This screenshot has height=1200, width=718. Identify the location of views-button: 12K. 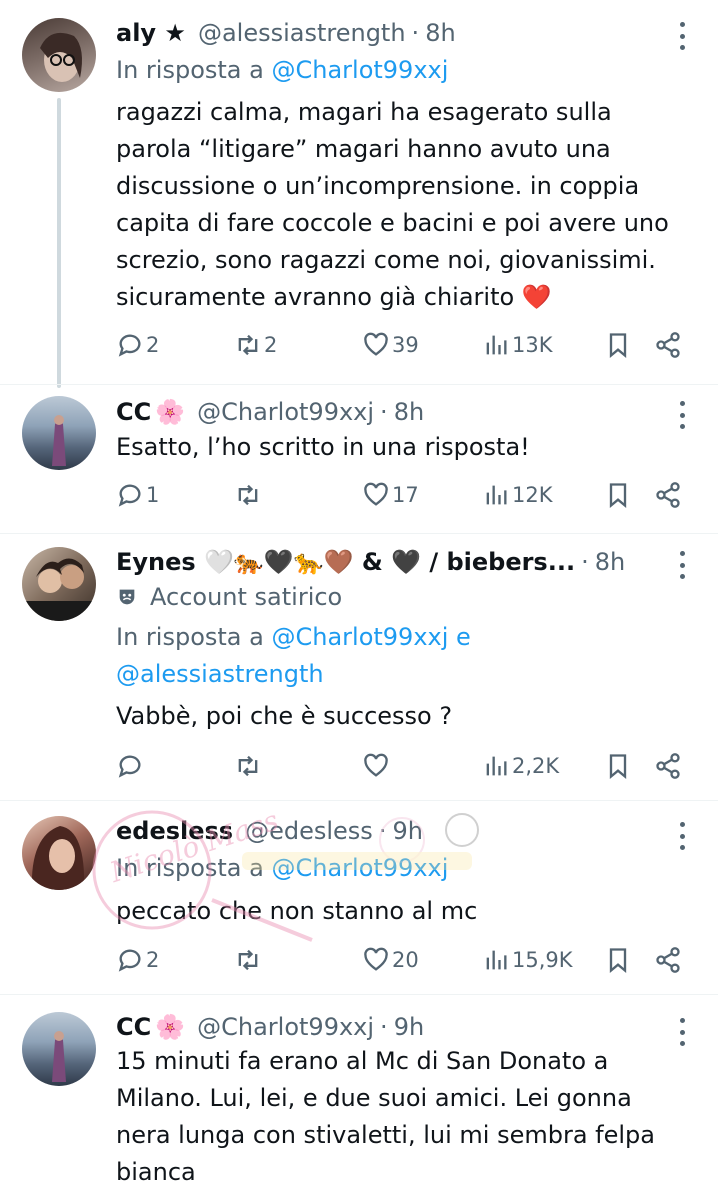
(517, 495).